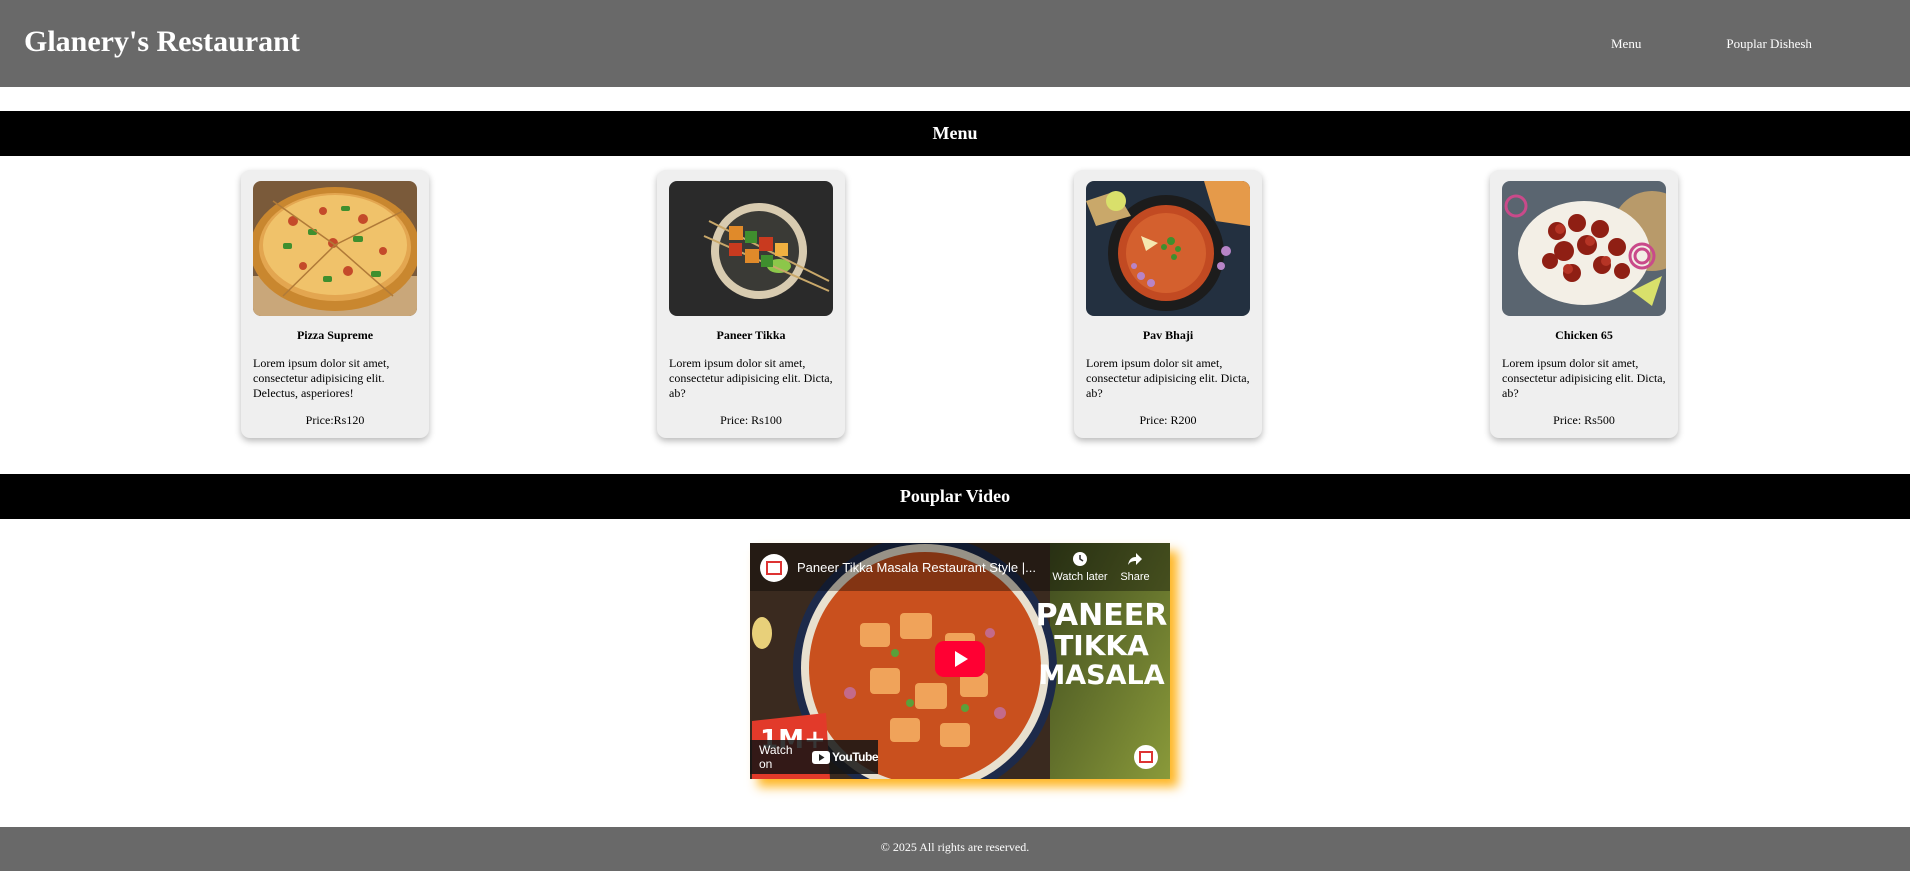 Image resolution: width=1910 pixels, height=871 pixels. I want to click on youtube-wordmark: YouTube, so click(855, 757).